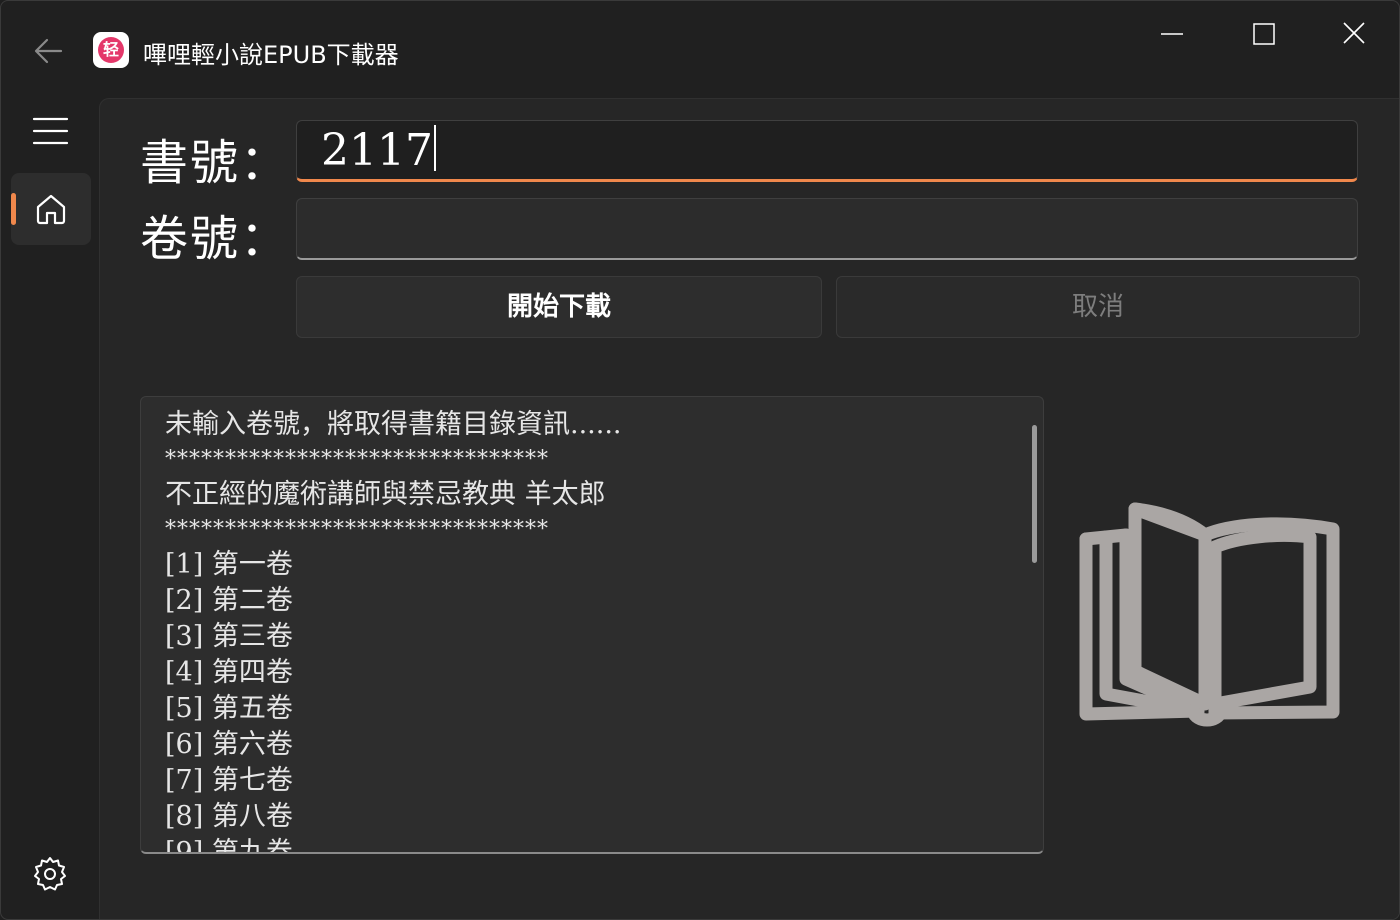 Image resolution: width=1400 pixels, height=920 pixels. I want to click on log-scrollbar, so click(1034, 494).